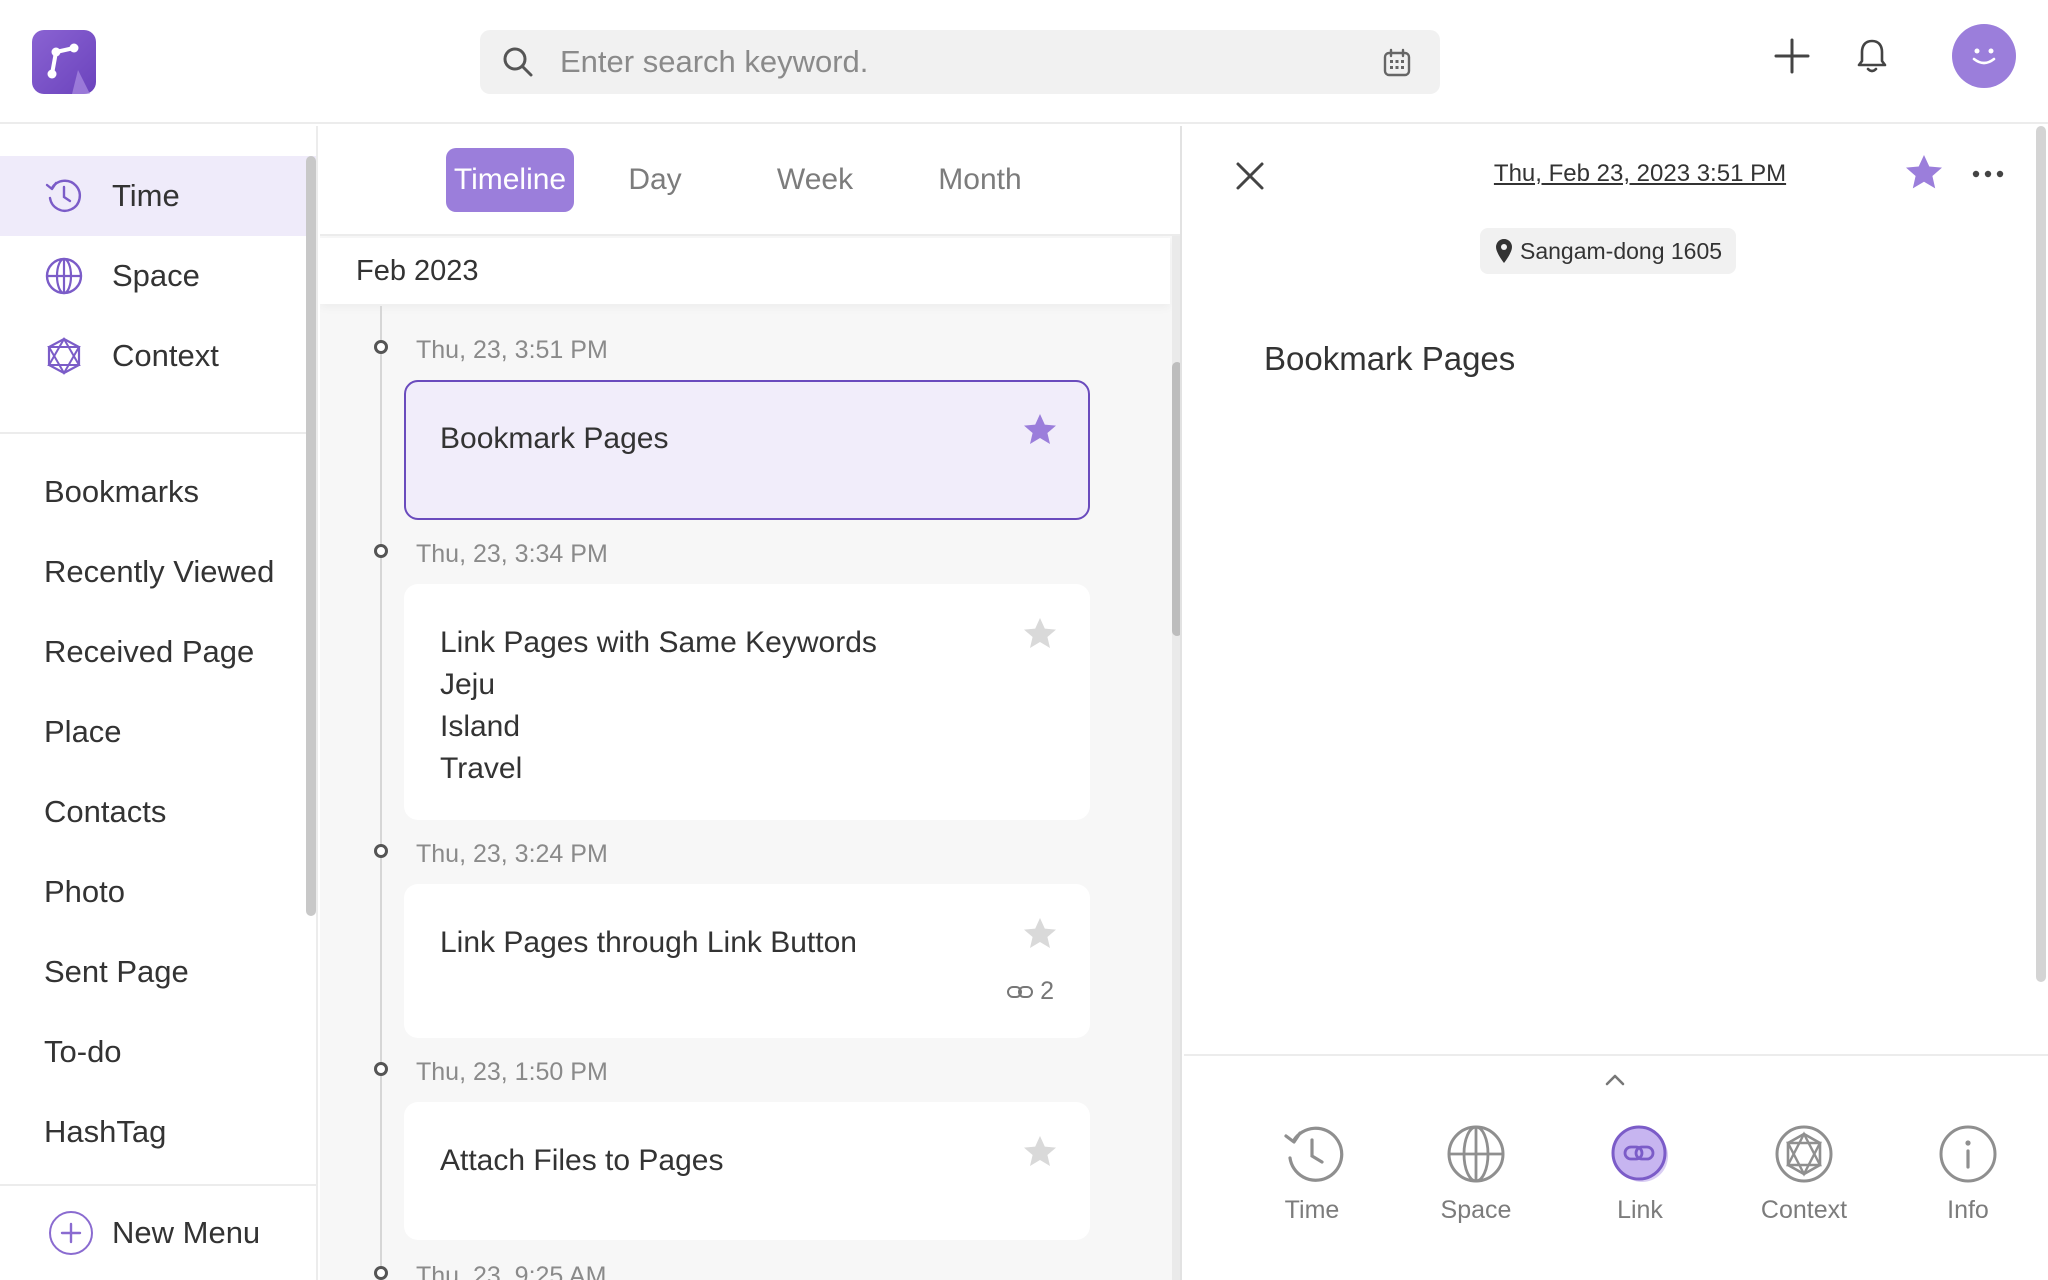  What do you see at coordinates (68, 68) in the screenshot?
I see `logo-icon` at bounding box center [68, 68].